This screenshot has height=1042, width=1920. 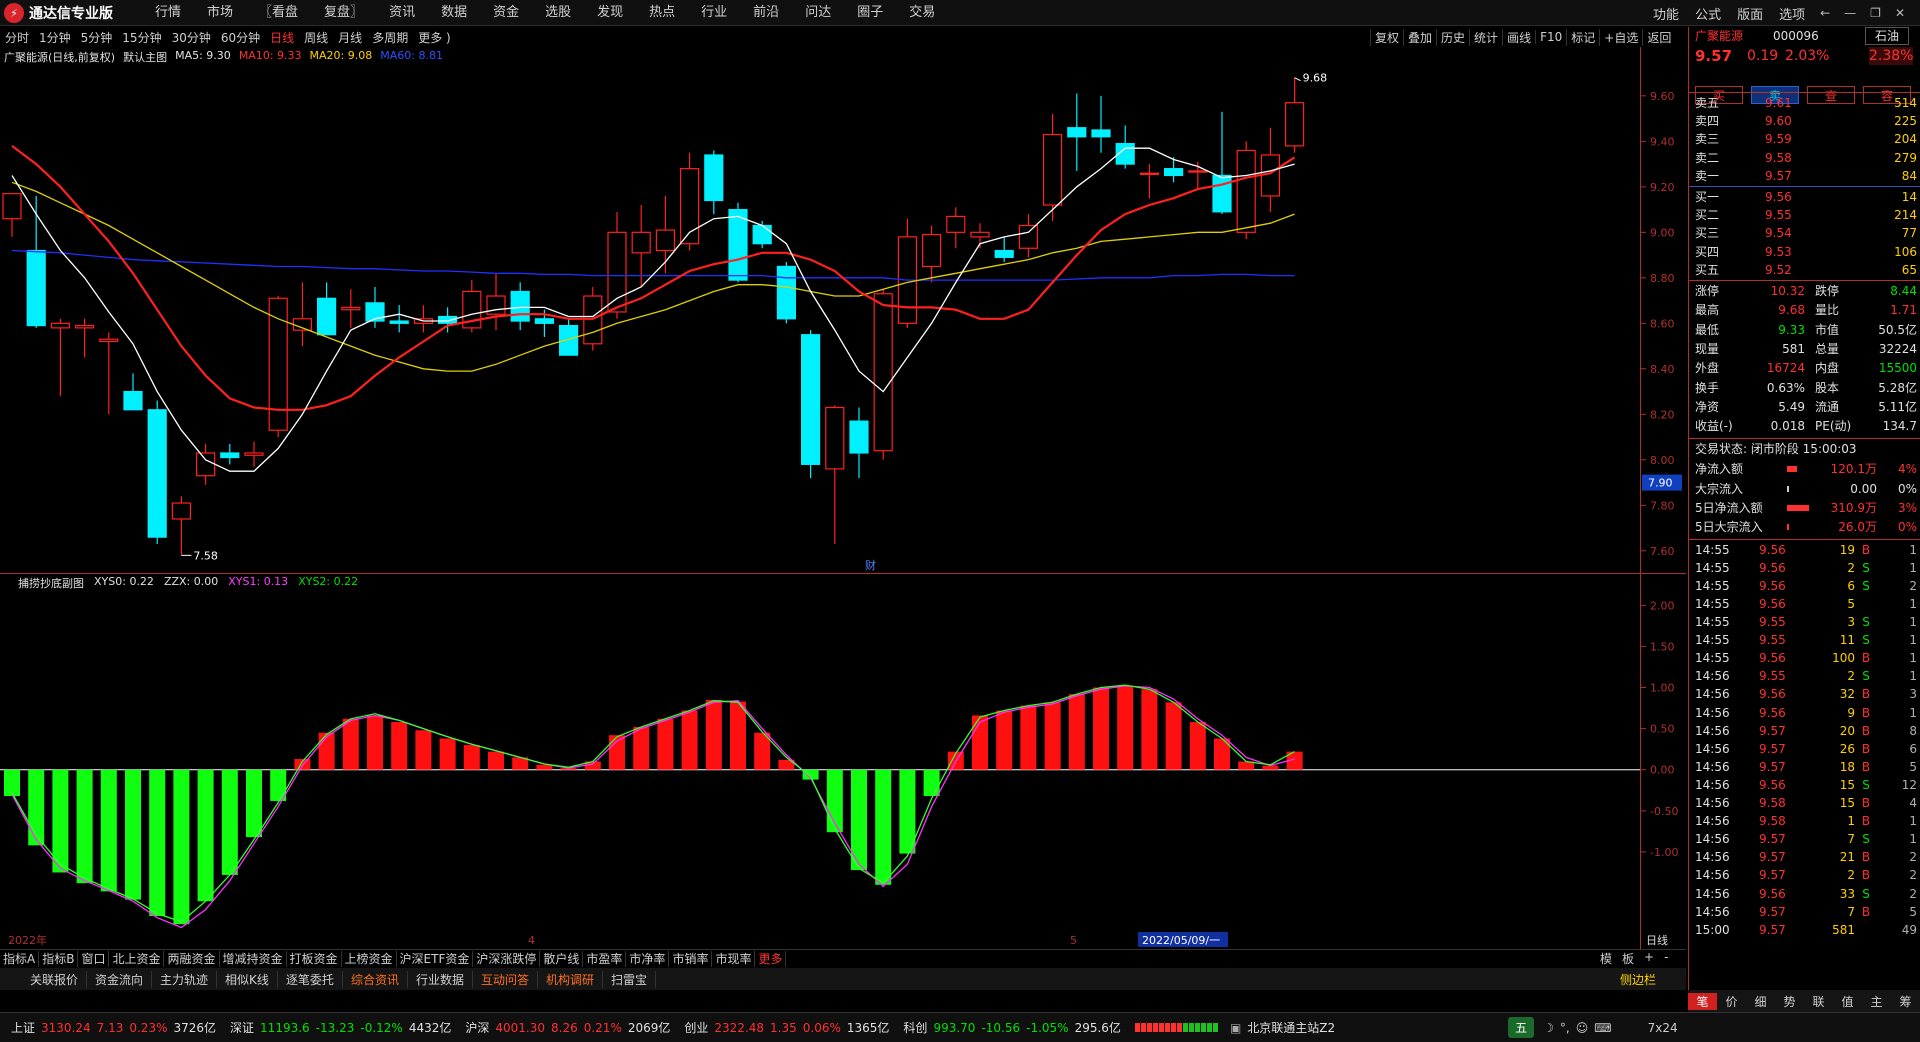 What do you see at coordinates (505, 979) in the screenshot?
I see `info-tab-7: 互动问答` at bounding box center [505, 979].